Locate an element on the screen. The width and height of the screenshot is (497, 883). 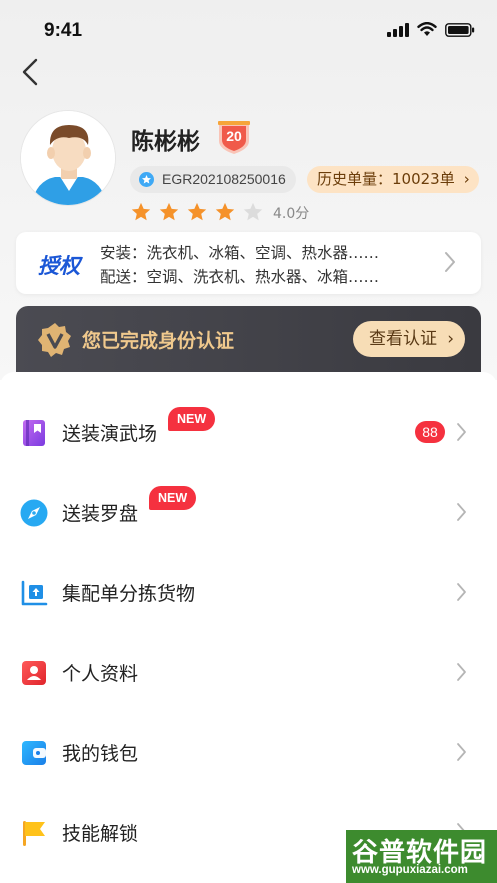
watermark-url: www.gupuxiazai.com is located at coordinates (410, 870).